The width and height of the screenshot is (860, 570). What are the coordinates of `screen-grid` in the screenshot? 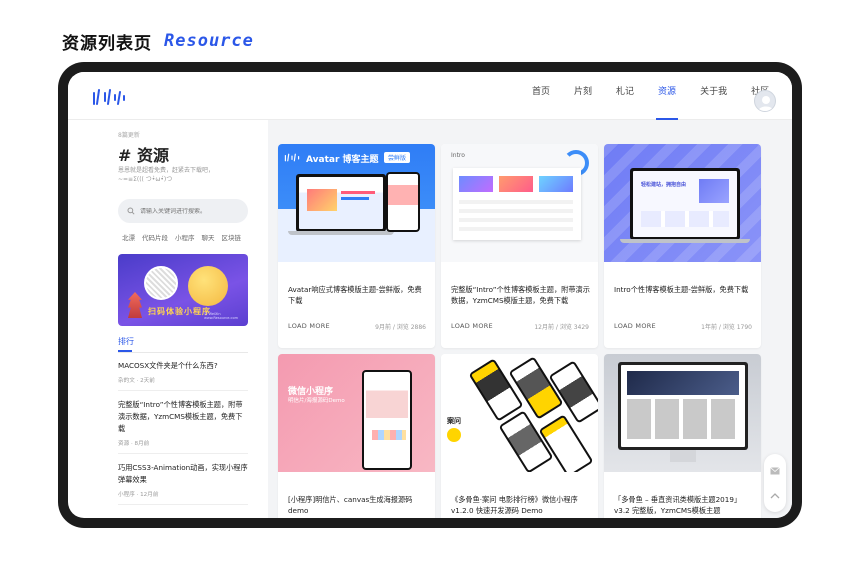 It's located at (683, 419).